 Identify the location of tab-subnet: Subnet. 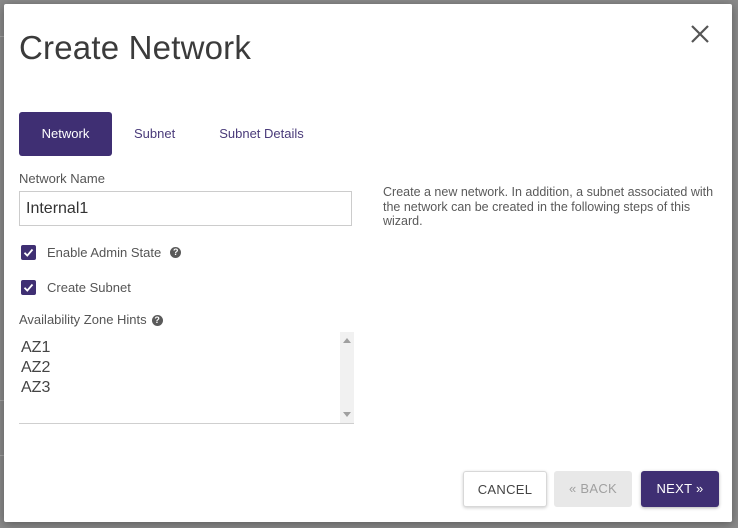
(154, 134).